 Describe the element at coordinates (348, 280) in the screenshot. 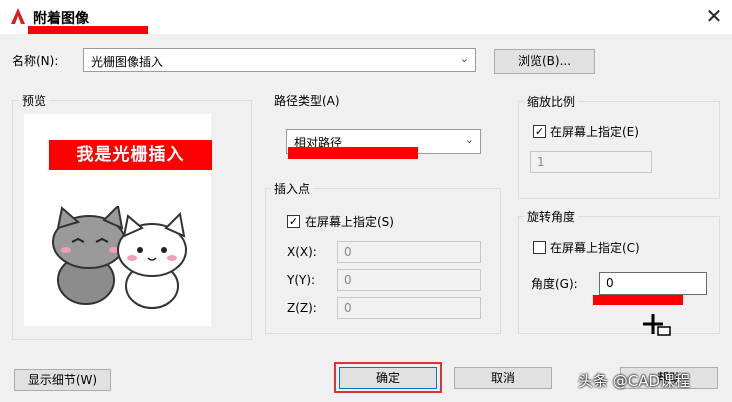

I see `y-value: 0` at that location.